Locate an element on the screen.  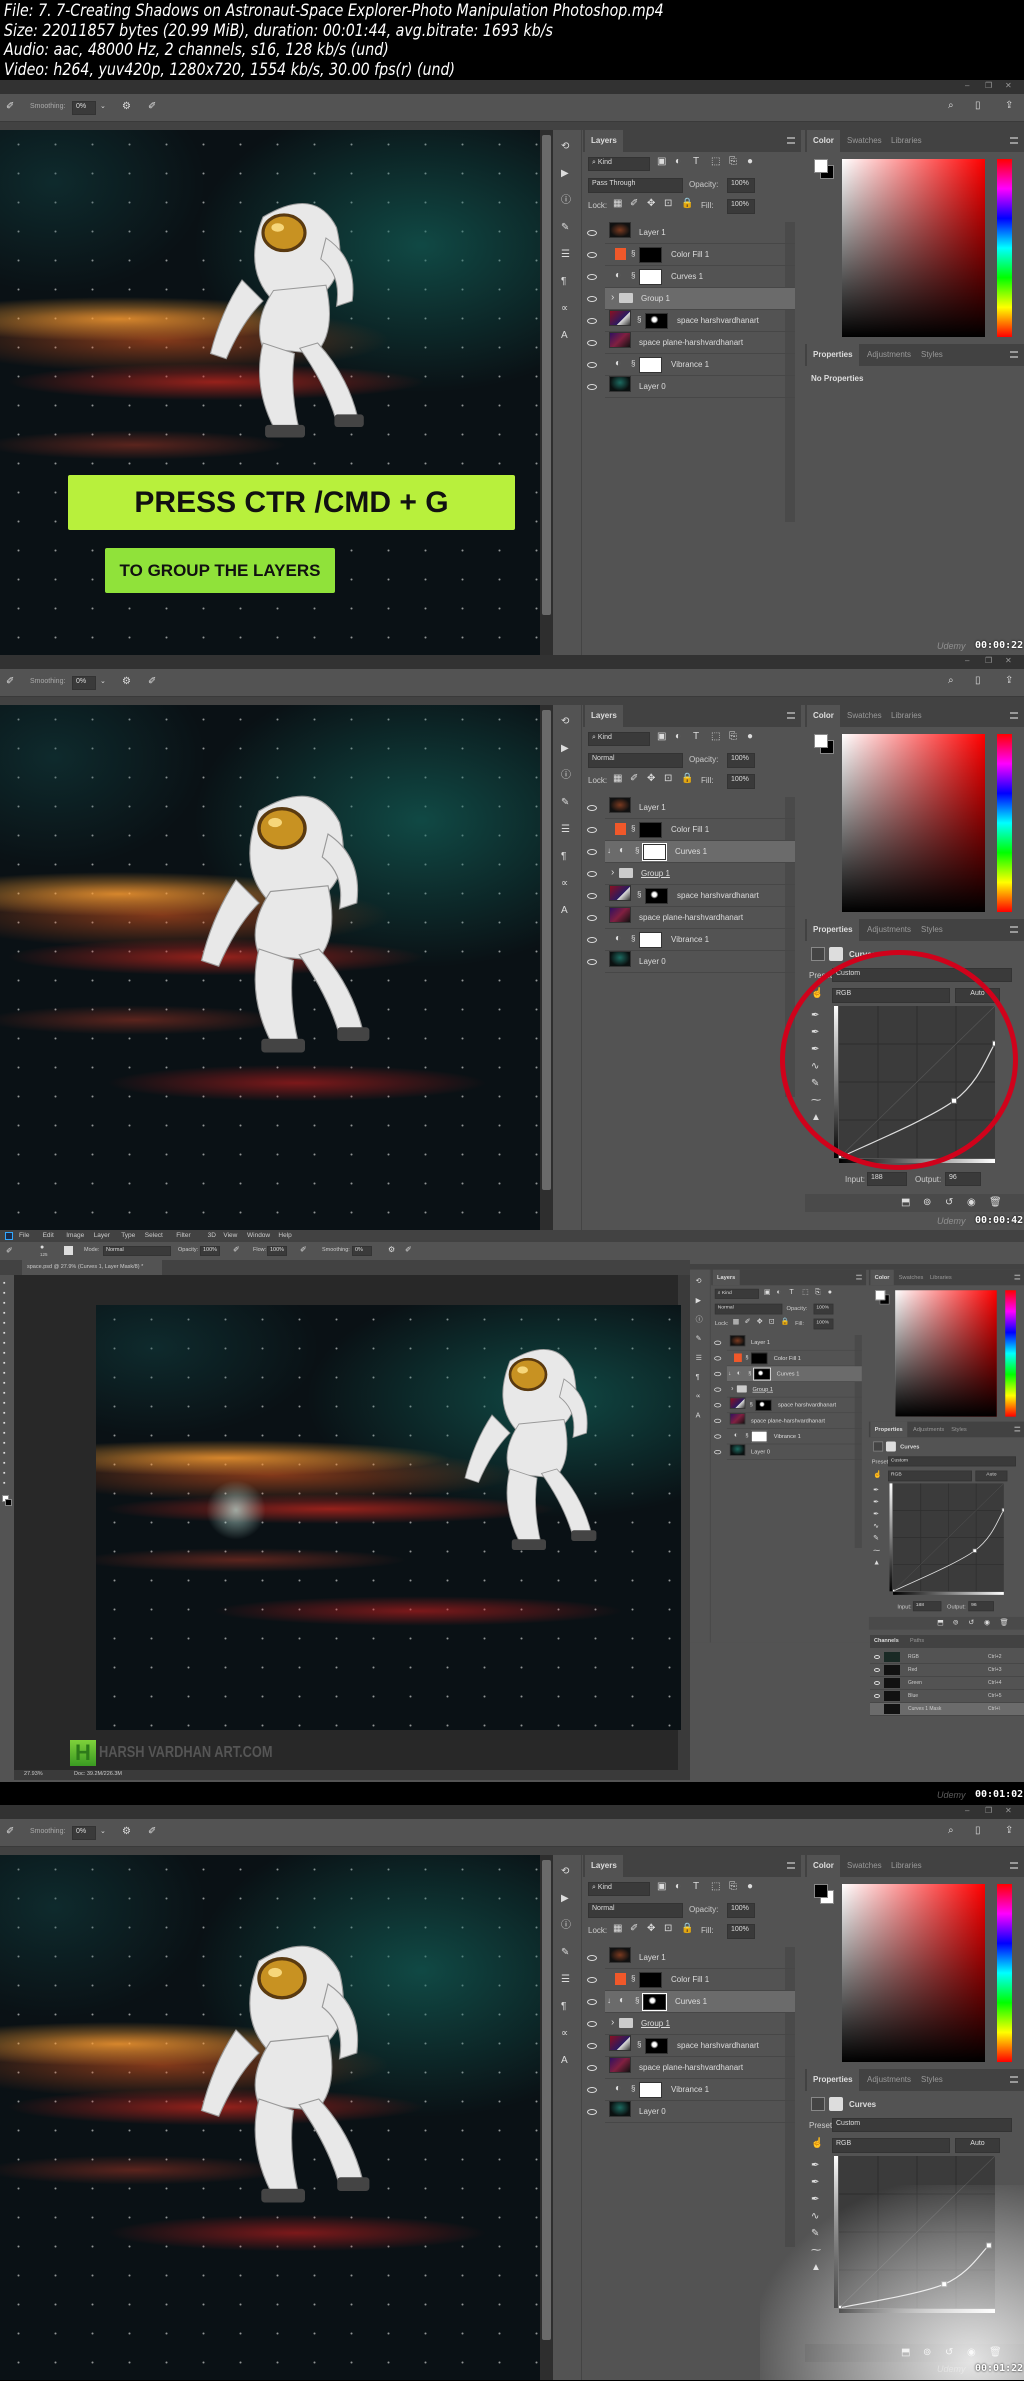
lock-transparent-icon: ▦ is located at coordinates (619, 780).